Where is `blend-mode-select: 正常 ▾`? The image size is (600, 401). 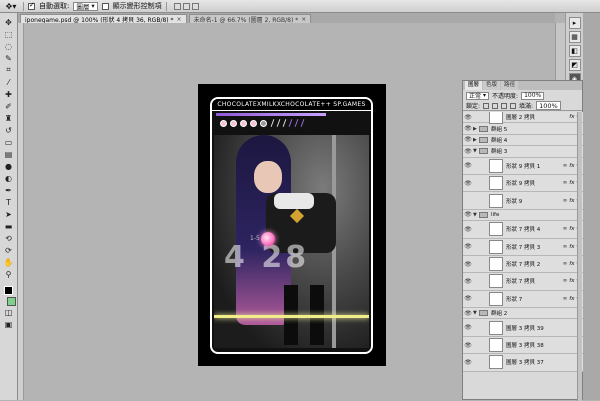
blend-mode-select: 正常 ▾ is located at coordinates (478, 95).